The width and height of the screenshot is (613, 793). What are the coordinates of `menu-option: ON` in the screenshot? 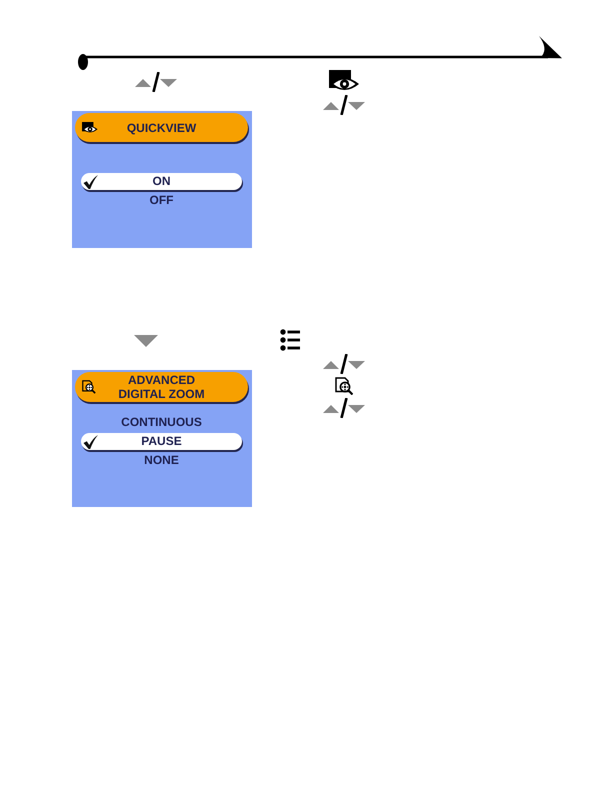 It's located at (161, 181).